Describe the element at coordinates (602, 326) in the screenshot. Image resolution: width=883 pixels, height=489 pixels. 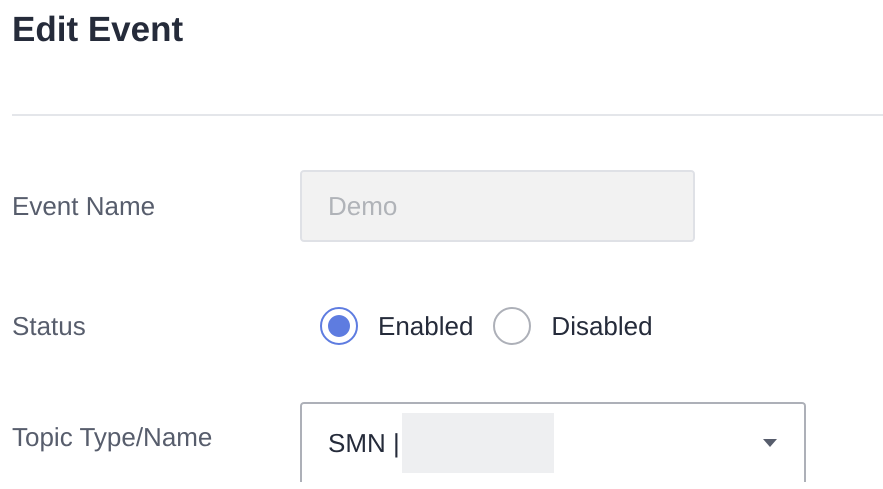
I see `radio-label: Disabled` at that location.